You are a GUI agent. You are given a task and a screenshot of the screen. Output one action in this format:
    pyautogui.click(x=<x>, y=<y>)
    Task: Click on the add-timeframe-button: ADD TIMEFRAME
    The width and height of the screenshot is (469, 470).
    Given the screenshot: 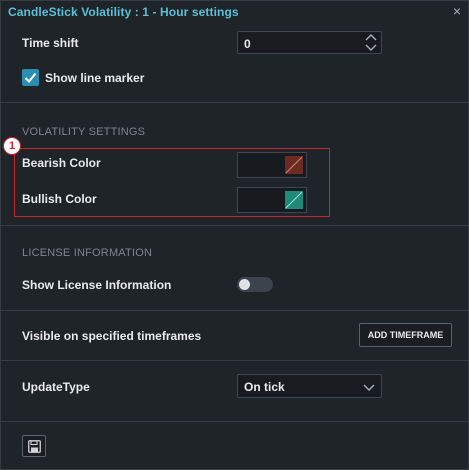 What is the action you would take?
    pyautogui.click(x=405, y=335)
    